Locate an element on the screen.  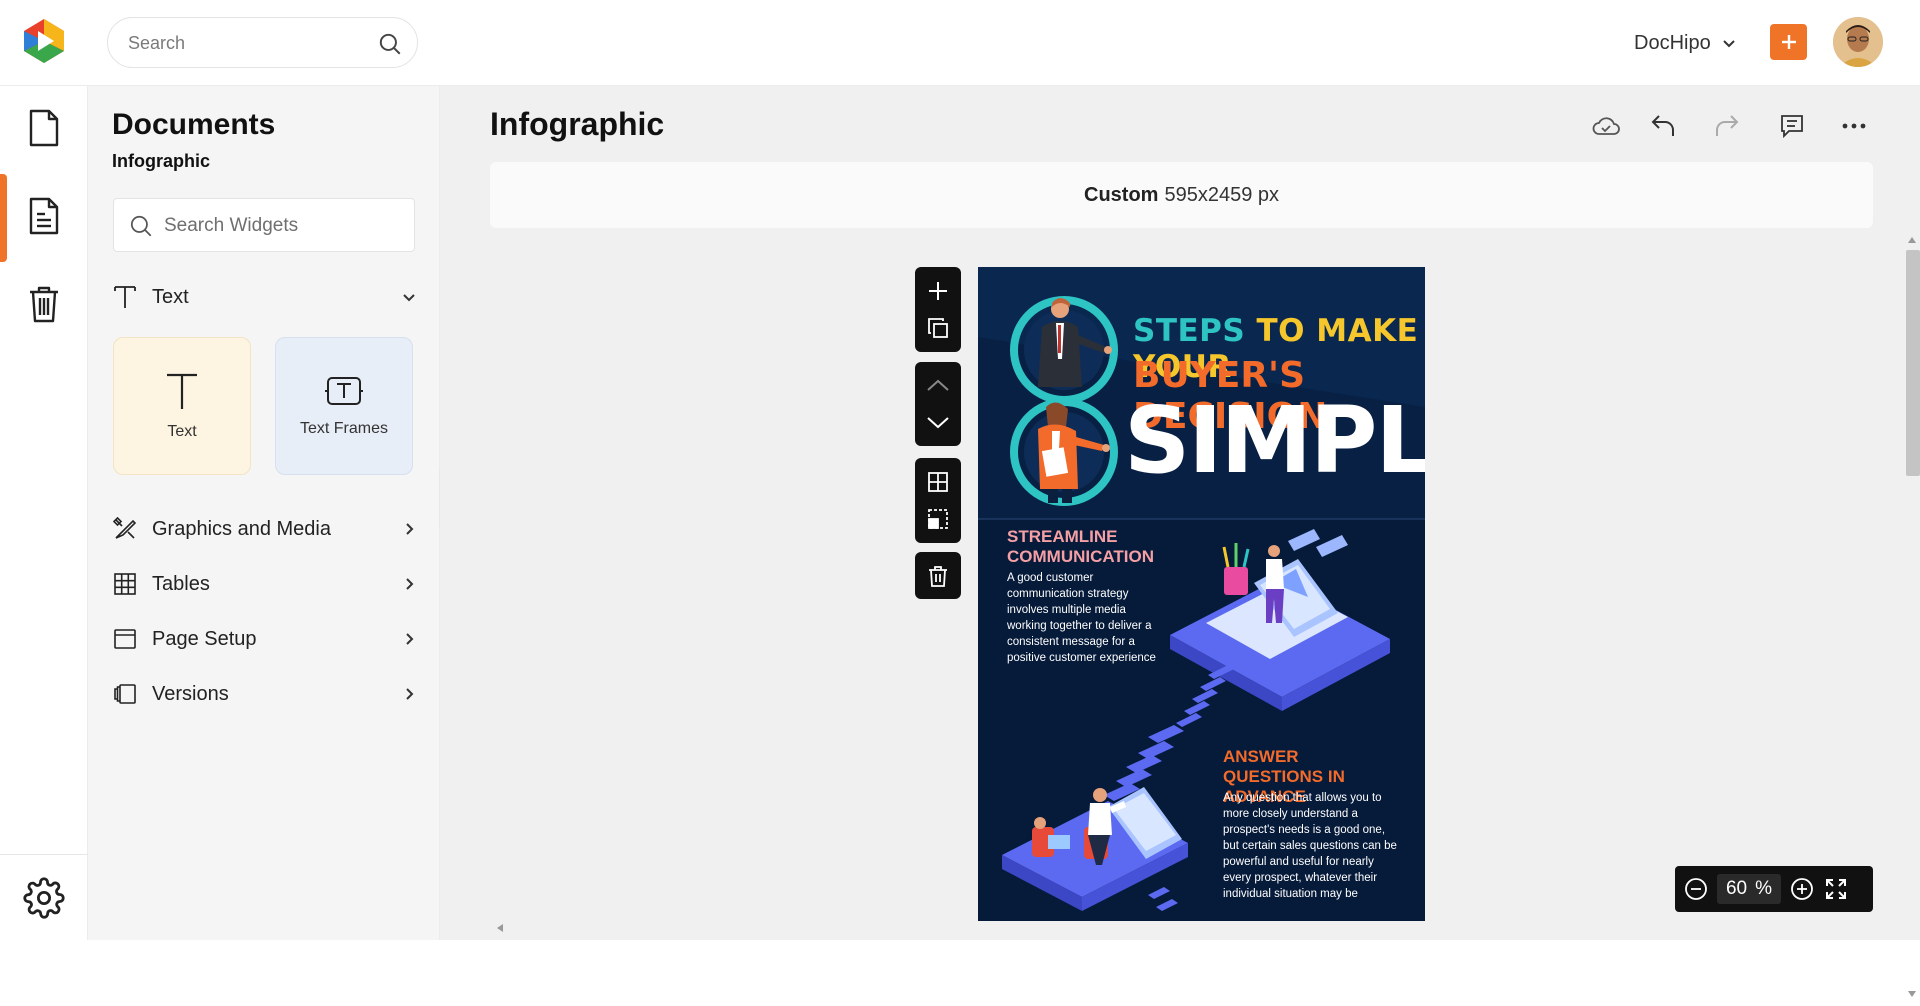
section-text-label: Text is located at coordinates (170, 296).